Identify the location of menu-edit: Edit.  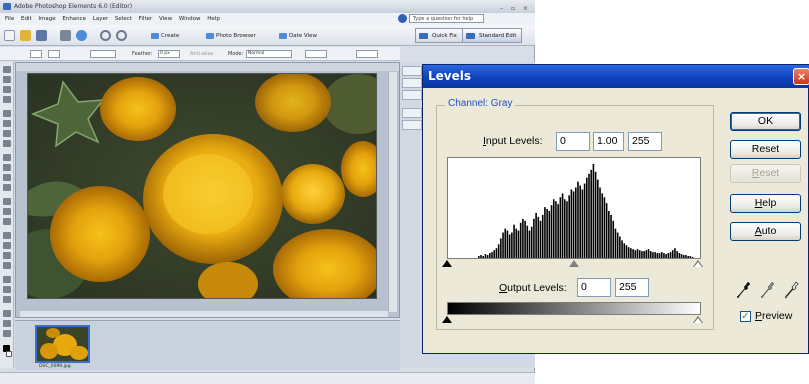
(26, 19).